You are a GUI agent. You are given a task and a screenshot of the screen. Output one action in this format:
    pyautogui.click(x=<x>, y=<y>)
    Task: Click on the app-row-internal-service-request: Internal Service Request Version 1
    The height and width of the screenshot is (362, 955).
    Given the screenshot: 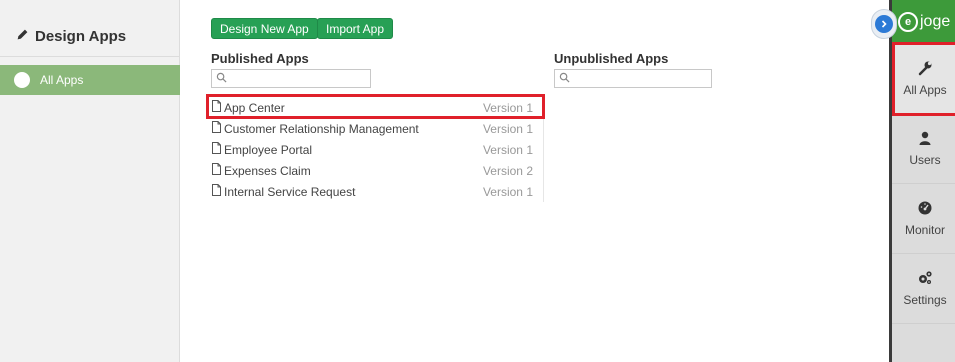 What is the action you would take?
    pyautogui.click(x=377, y=191)
    